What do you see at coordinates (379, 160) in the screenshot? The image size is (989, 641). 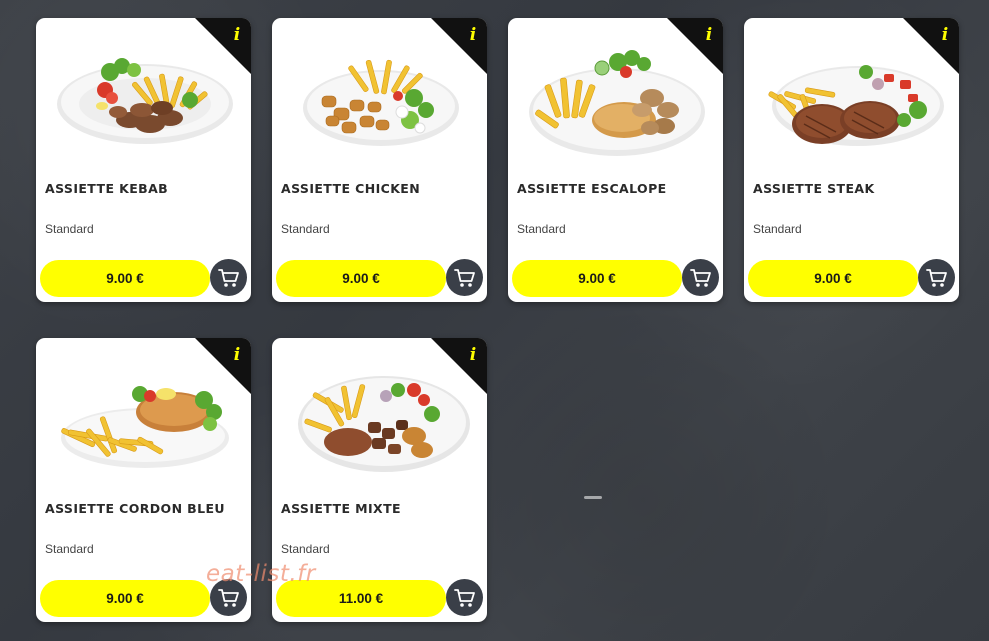 I see `menu-card: i ASSIETTE CHICKEN Standard 9.00 €` at bounding box center [379, 160].